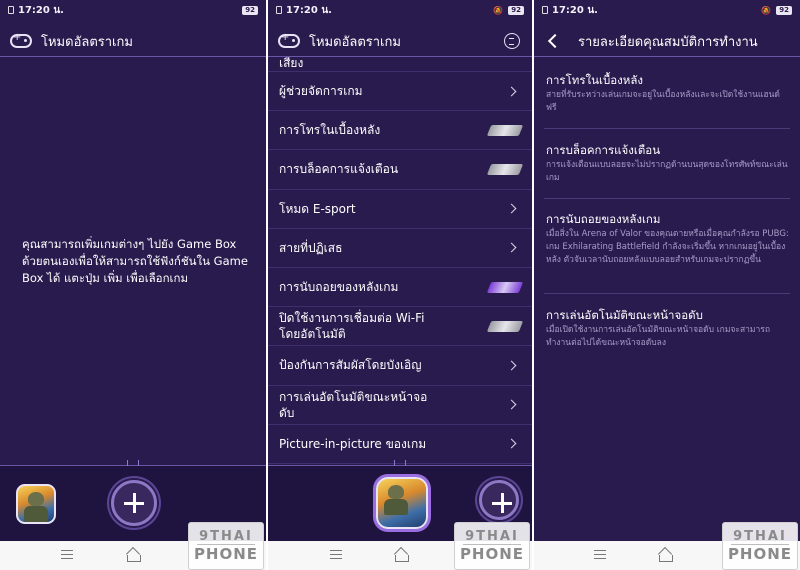 This screenshot has height=570, width=800. What do you see at coordinates (400, 209) in the screenshot?
I see `settings-item-esport-mode: โหมด E-sport` at bounding box center [400, 209].